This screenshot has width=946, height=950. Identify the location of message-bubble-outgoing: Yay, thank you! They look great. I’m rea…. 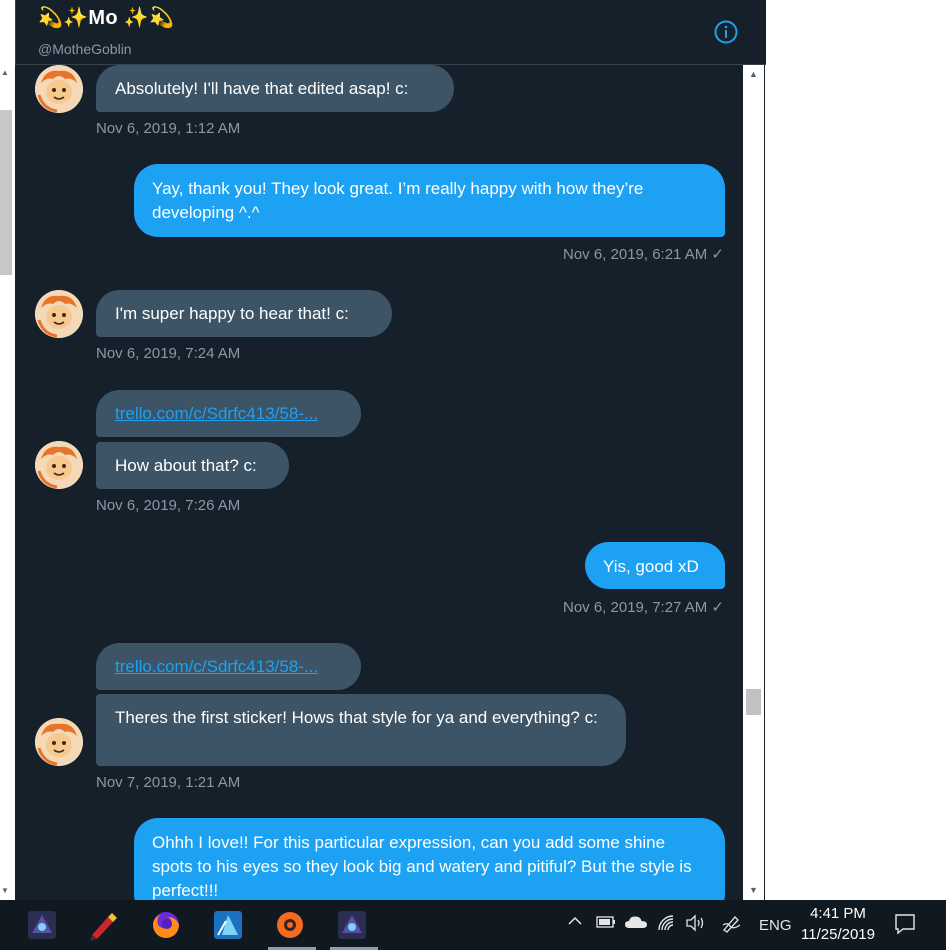
(429, 200).